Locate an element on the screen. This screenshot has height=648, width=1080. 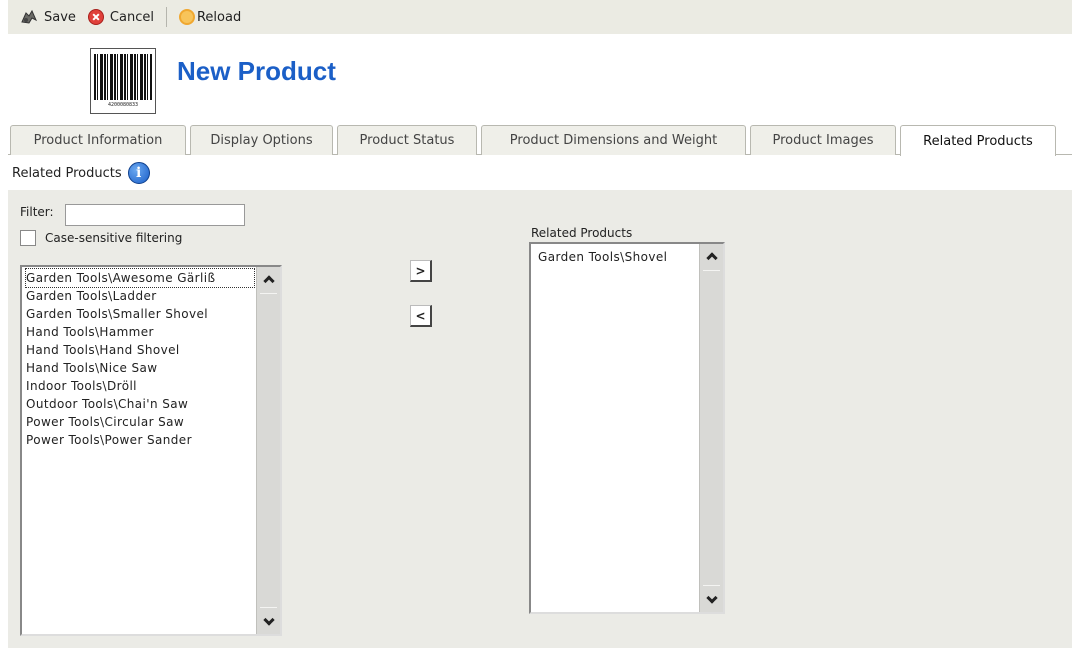
add-related-button: > is located at coordinates (421, 271).